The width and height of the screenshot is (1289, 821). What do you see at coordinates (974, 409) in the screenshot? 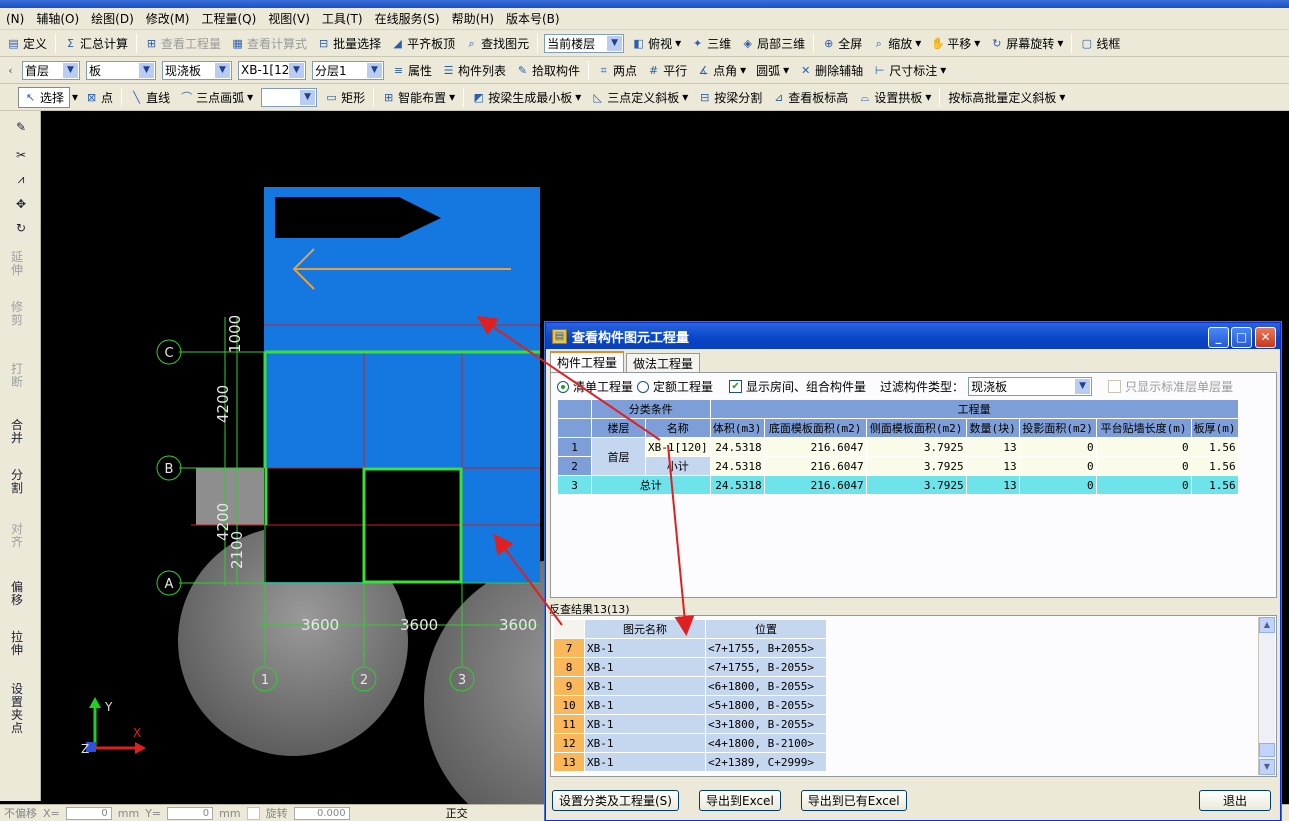
I see `group-qty-header: 工程量` at bounding box center [974, 409].